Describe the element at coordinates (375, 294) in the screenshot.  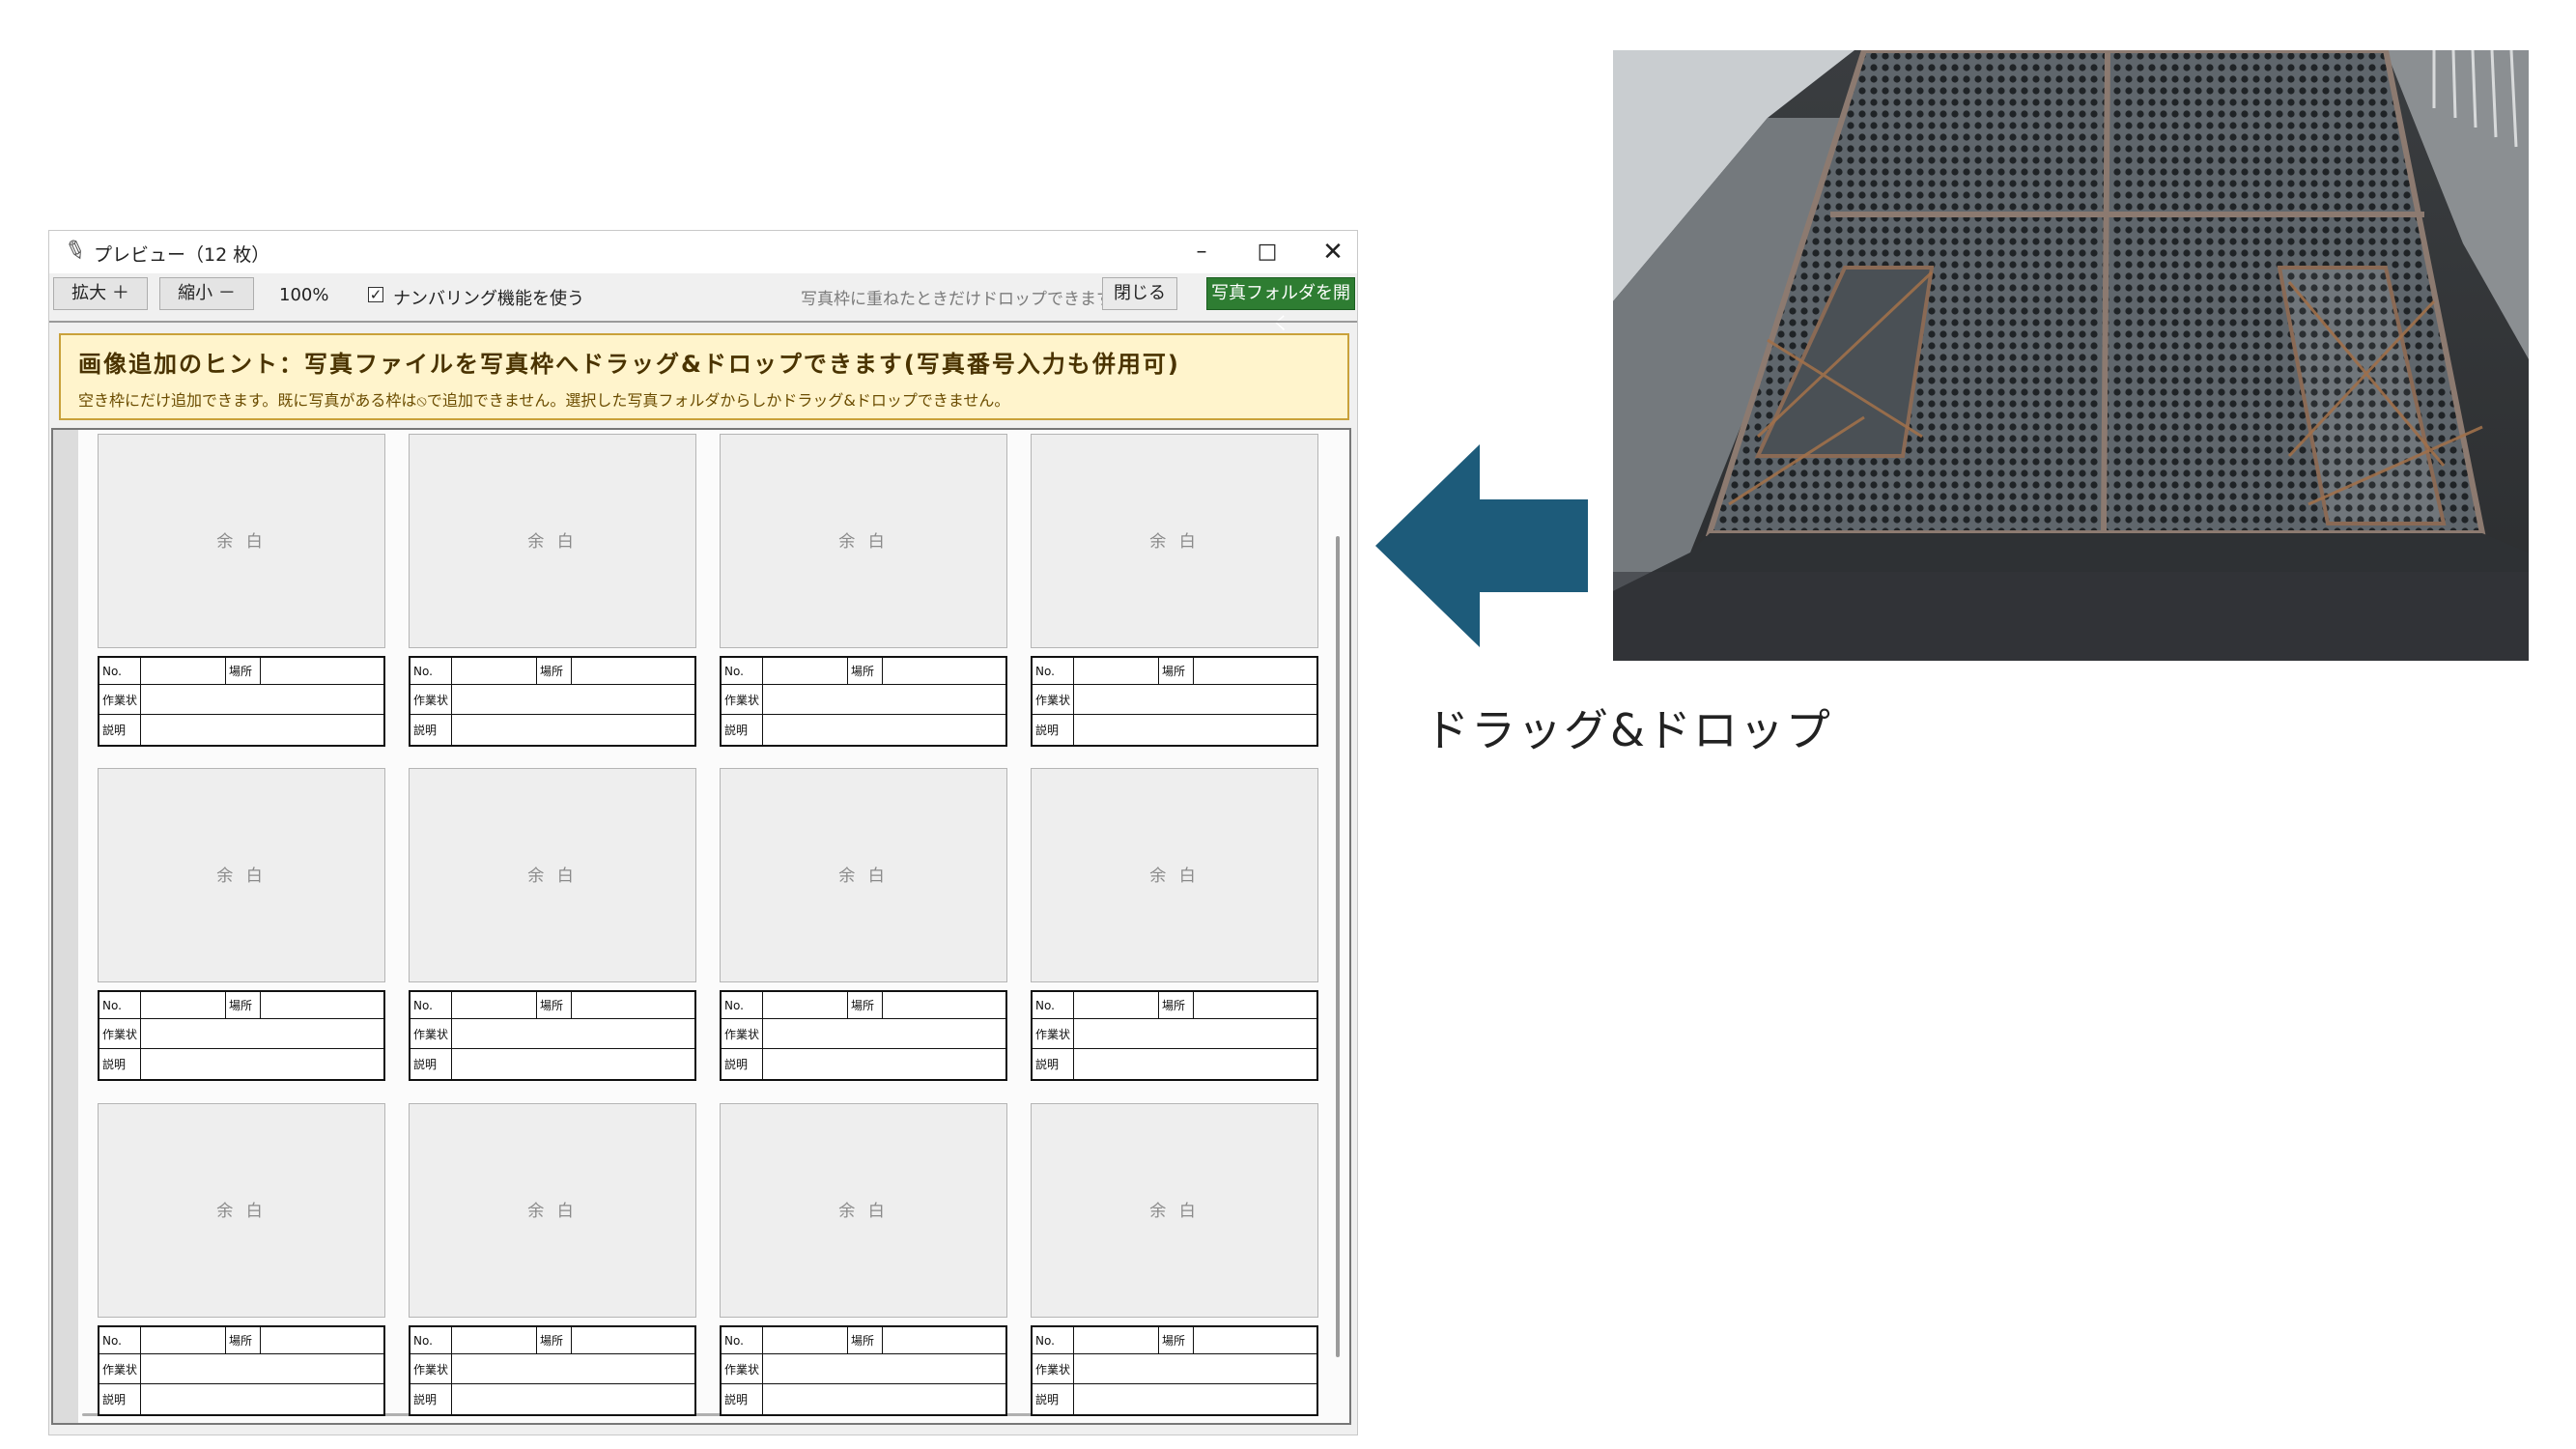
I see `numbering-checkbox: ✓` at that location.